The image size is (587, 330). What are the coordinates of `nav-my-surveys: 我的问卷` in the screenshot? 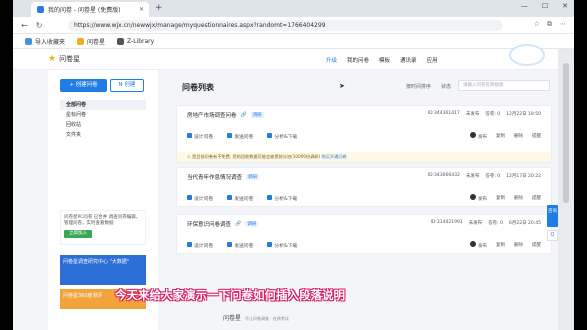 It's located at (358, 60).